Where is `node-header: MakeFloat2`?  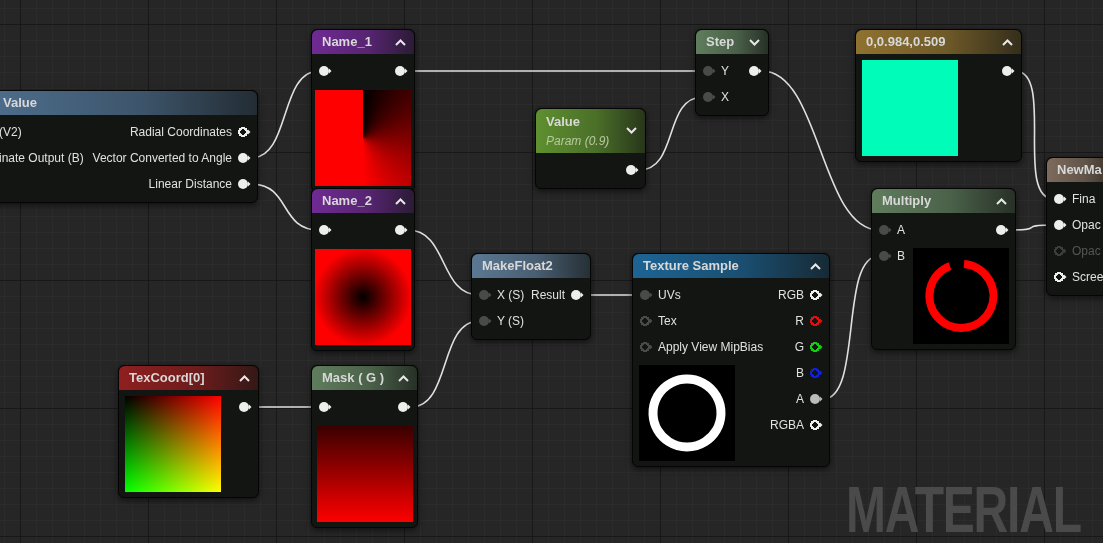
node-header: MakeFloat2 is located at coordinates (531, 266).